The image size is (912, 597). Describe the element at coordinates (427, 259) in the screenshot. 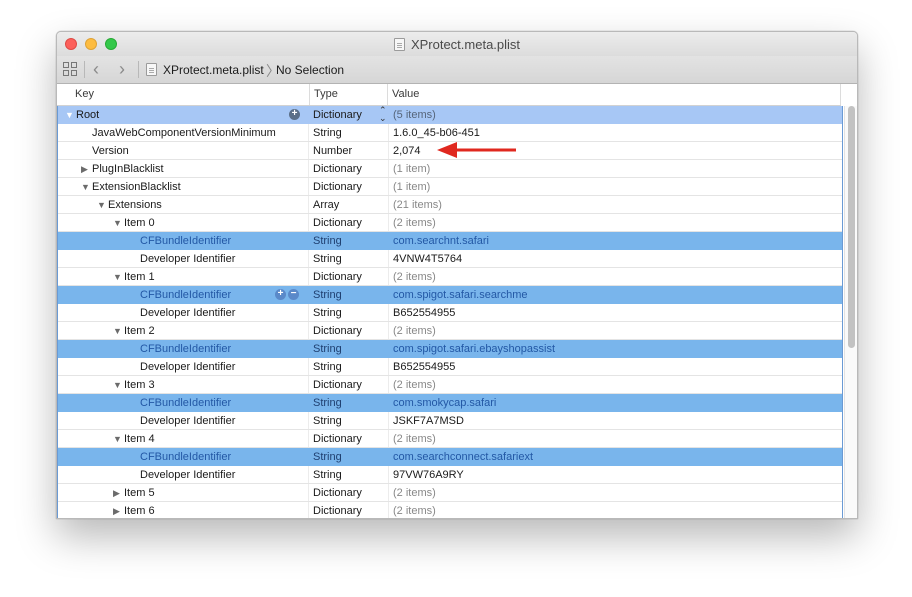

I see `row-value: 4VNW4T5764` at that location.